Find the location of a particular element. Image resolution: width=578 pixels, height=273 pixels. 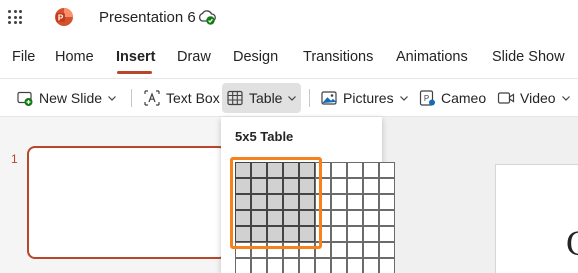

pictures-button: Pictures is located at coordinates (364, 98).